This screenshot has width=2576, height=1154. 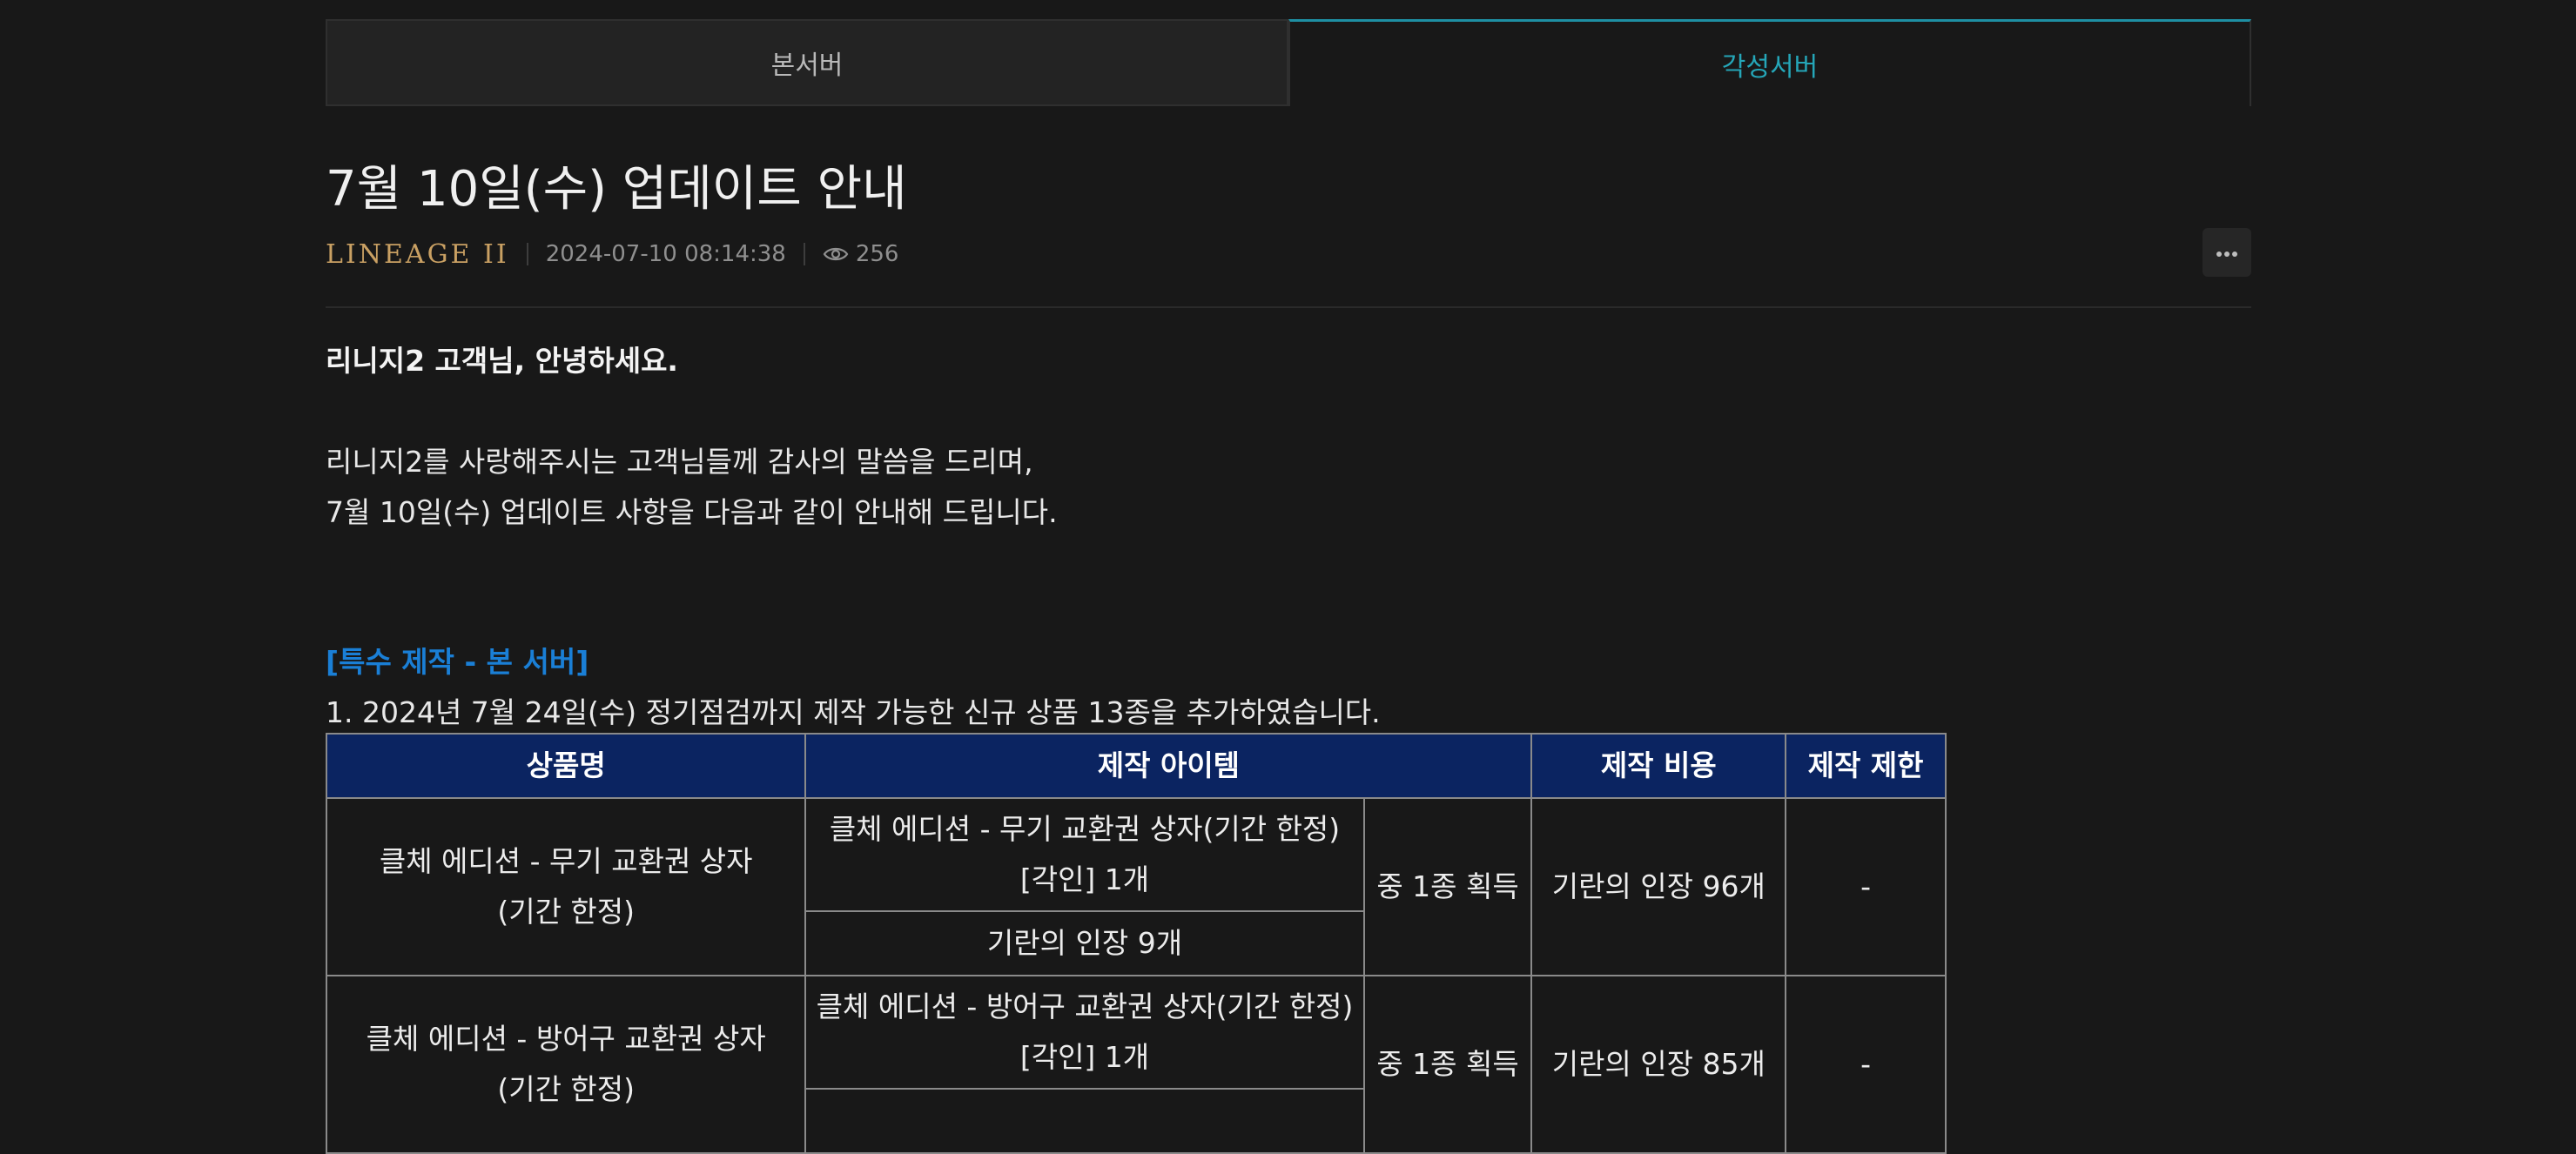 I want to click on table-header-row: 상품명 제작 아이템 제작 비용 제작 제한, so click(x=1136, y=766).